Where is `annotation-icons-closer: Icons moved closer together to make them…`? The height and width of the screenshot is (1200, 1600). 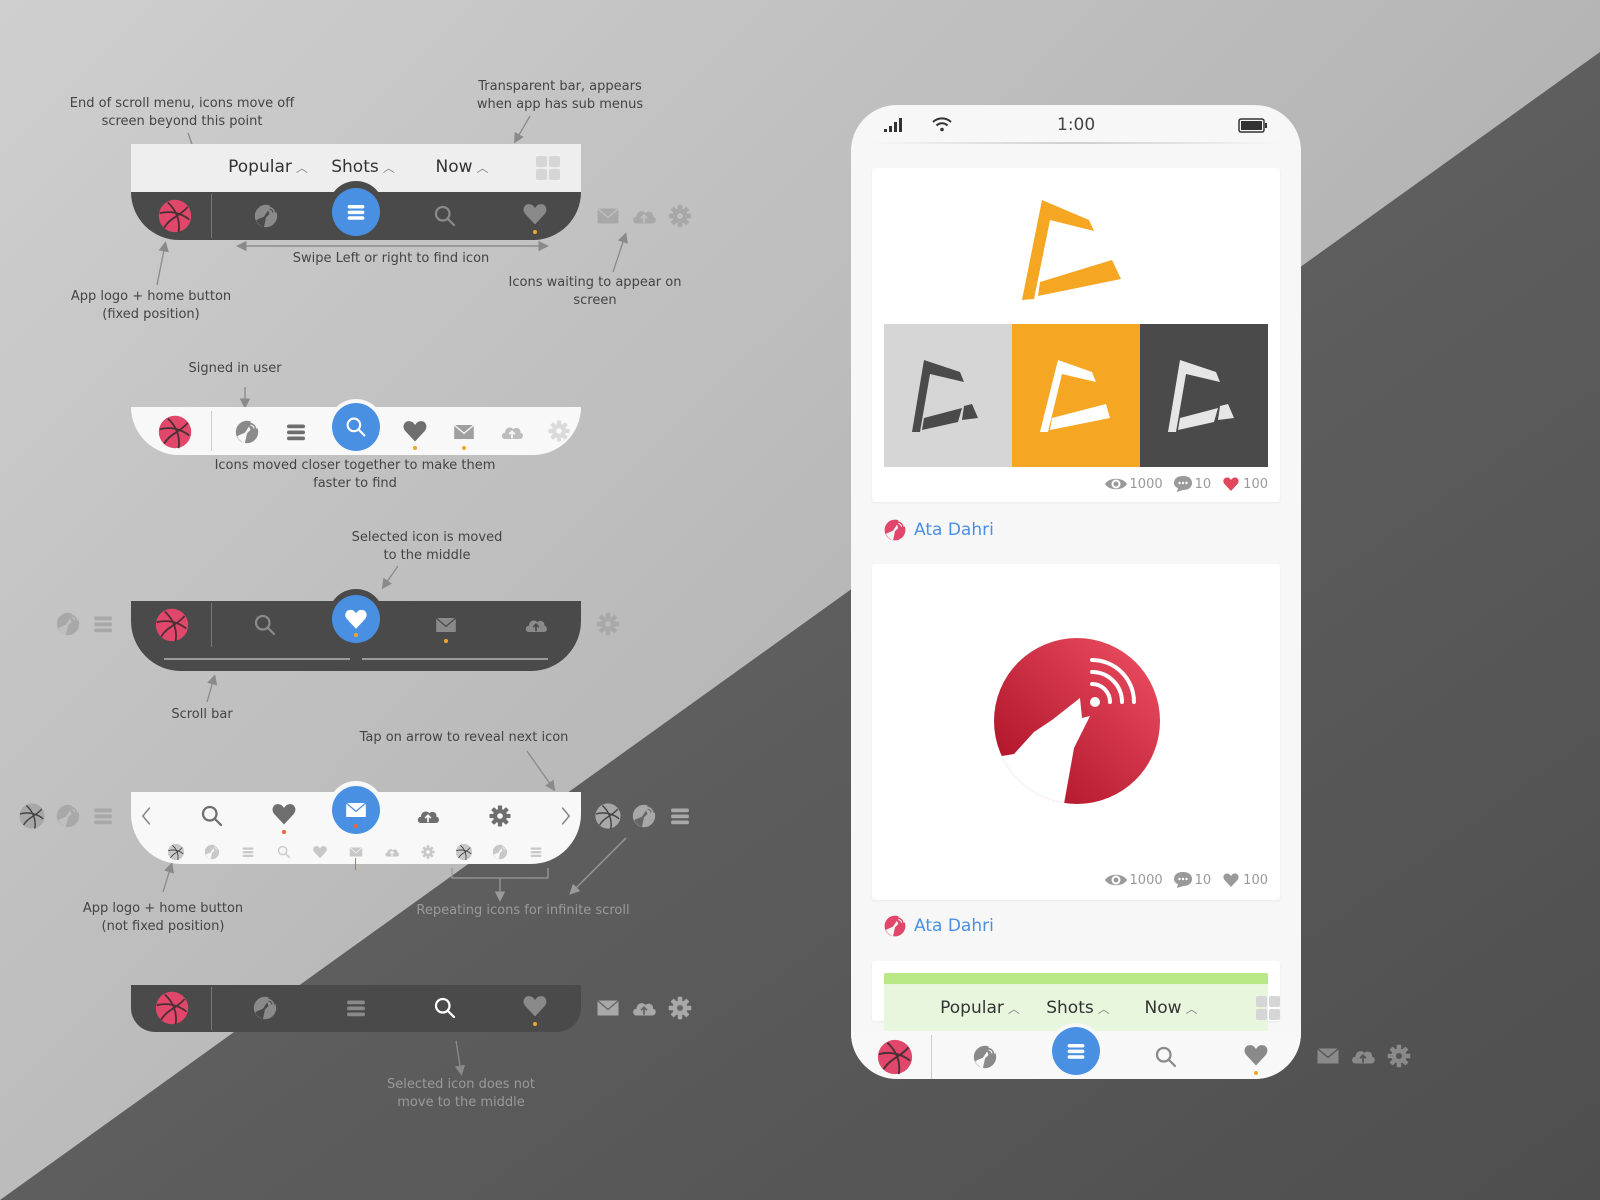 annotation-icons-closer: Icons moved closer together to make them… is located at coordinates (355, 474).